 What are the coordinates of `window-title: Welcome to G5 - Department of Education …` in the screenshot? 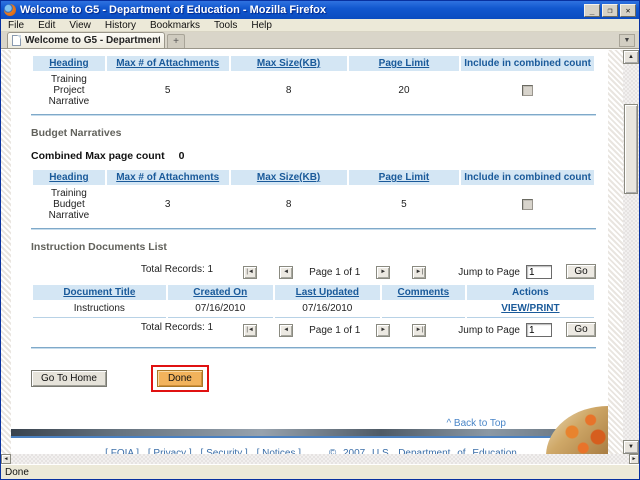 It's located at (173, 10).